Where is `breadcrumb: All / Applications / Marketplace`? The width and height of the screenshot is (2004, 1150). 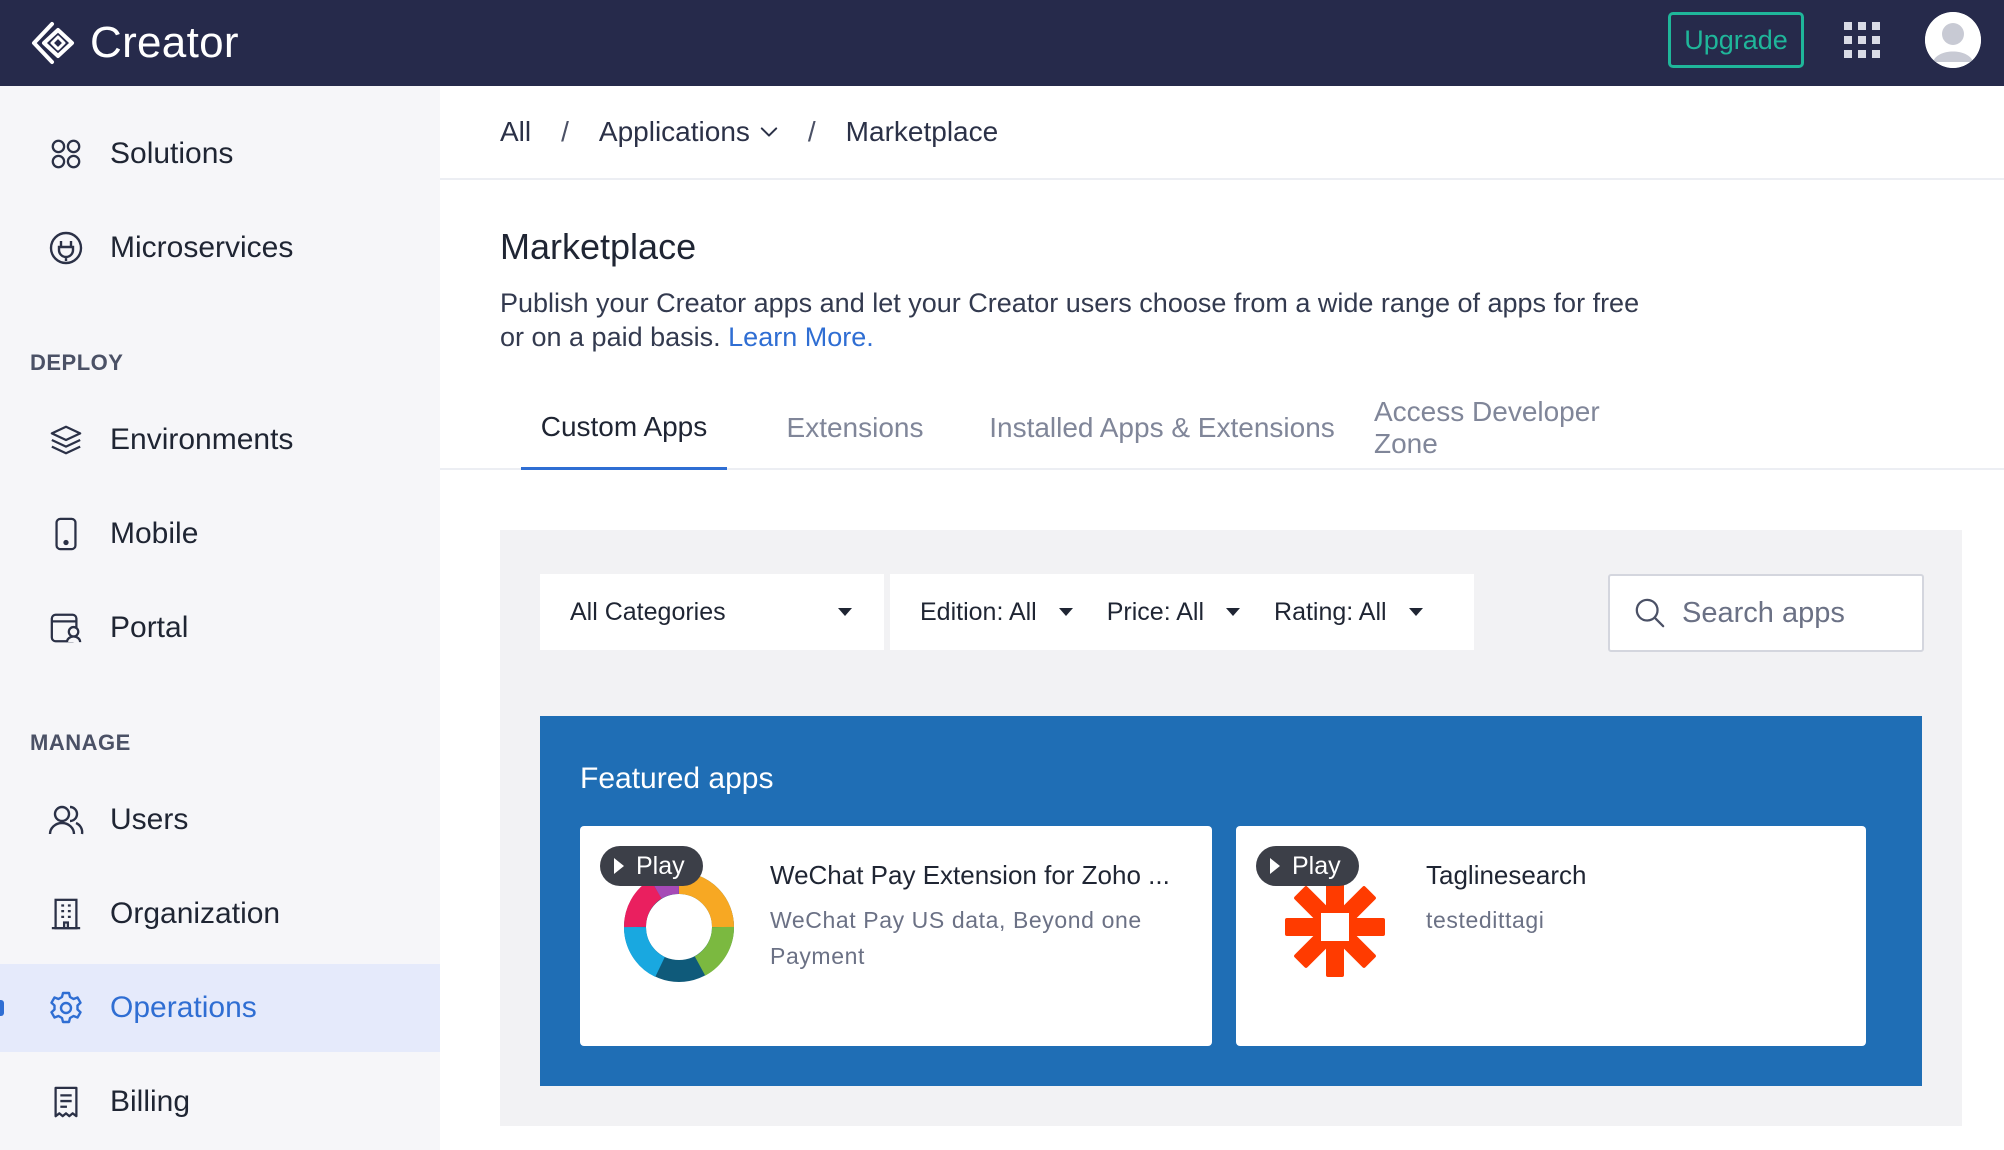 breadcrumb: All / Applications / Marketplace is located at coordinates (1222, 133).